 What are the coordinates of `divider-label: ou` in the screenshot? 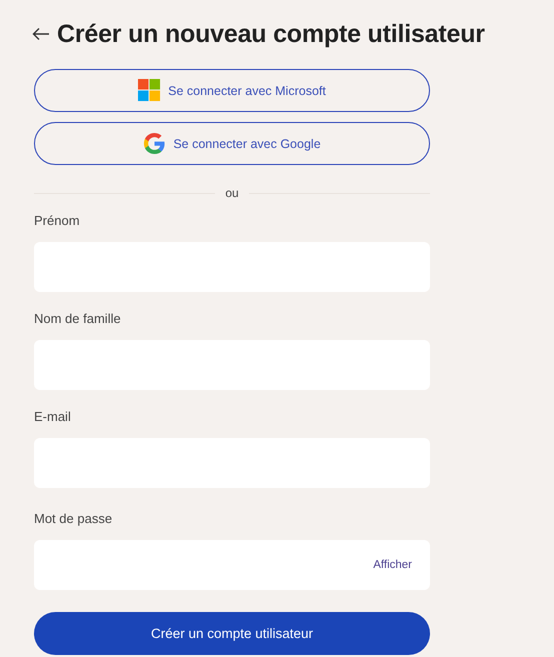 It's located at (232, 193).